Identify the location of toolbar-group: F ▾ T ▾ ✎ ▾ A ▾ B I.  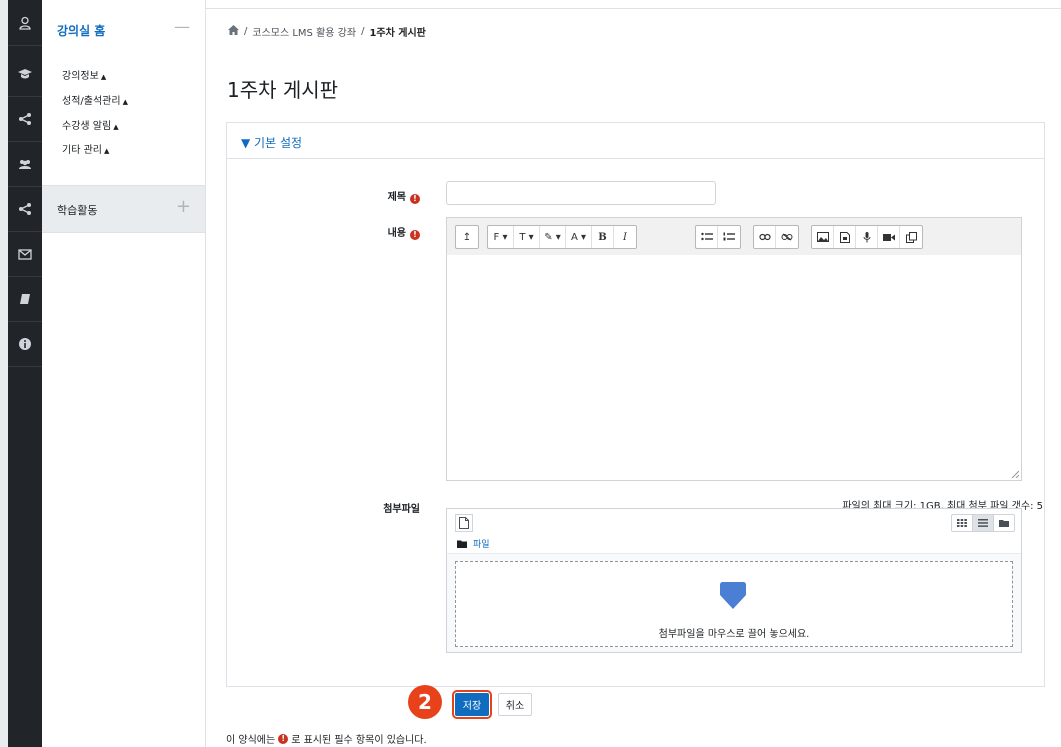
(562, 237).